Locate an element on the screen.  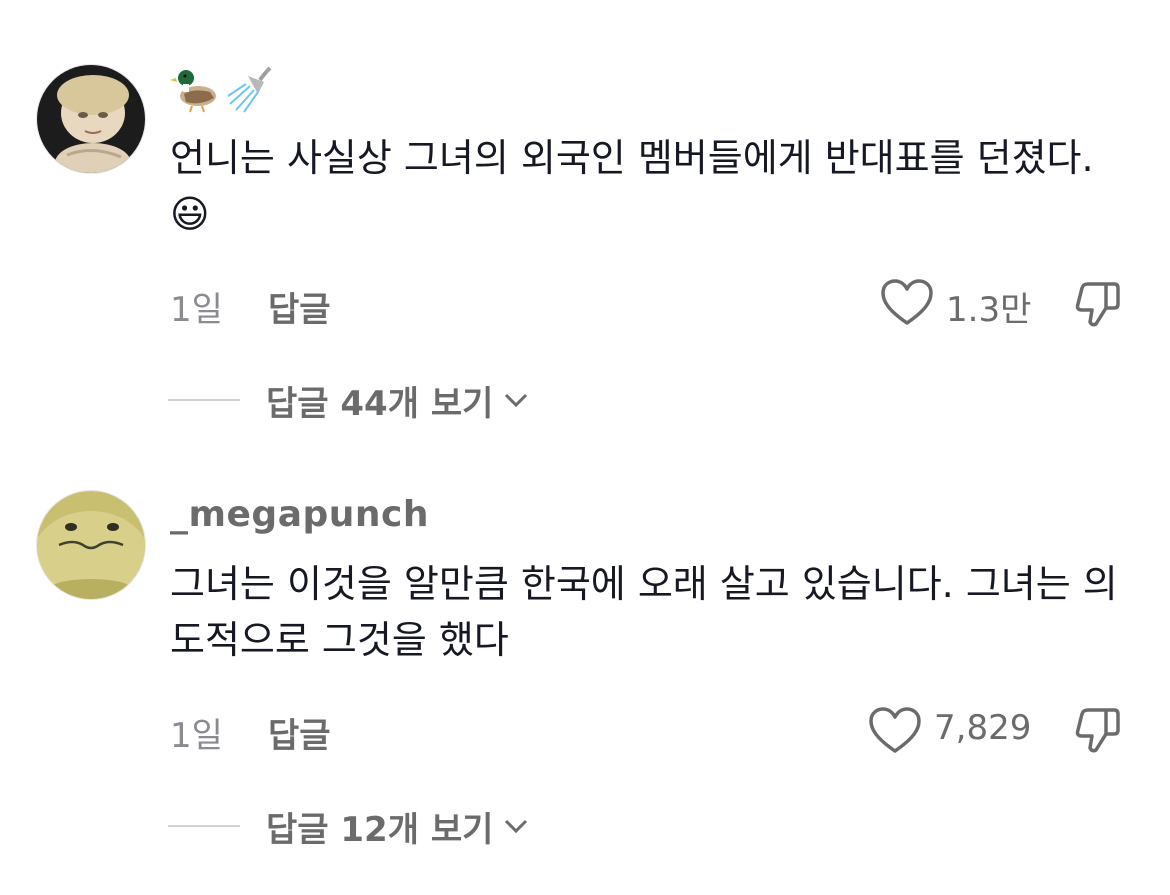
view-replies-label: 답글 12개 보기 is located at coordinates (380, 829).